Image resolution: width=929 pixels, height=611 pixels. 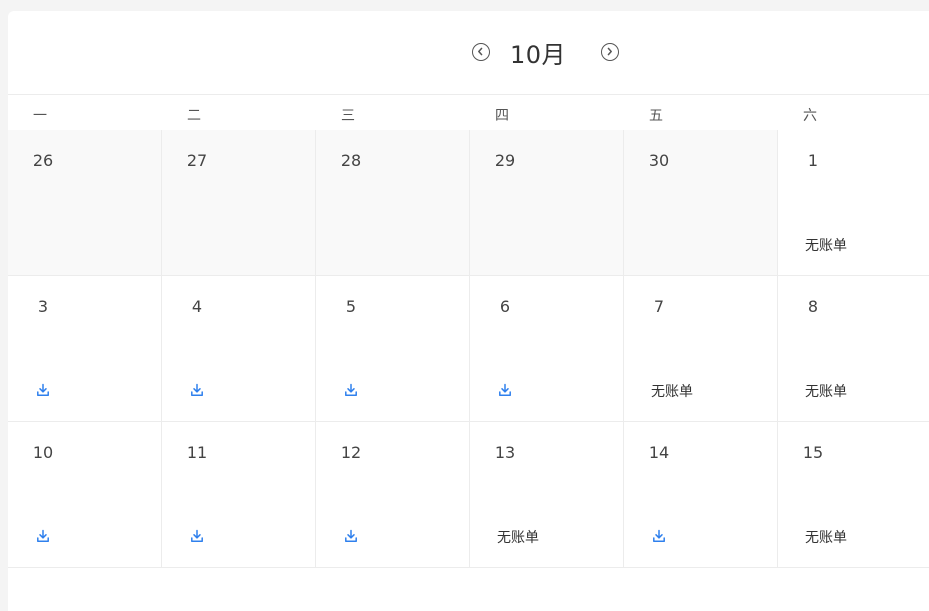 I want to click on calendar-day-cell: 4, so click(x=239, y=349).